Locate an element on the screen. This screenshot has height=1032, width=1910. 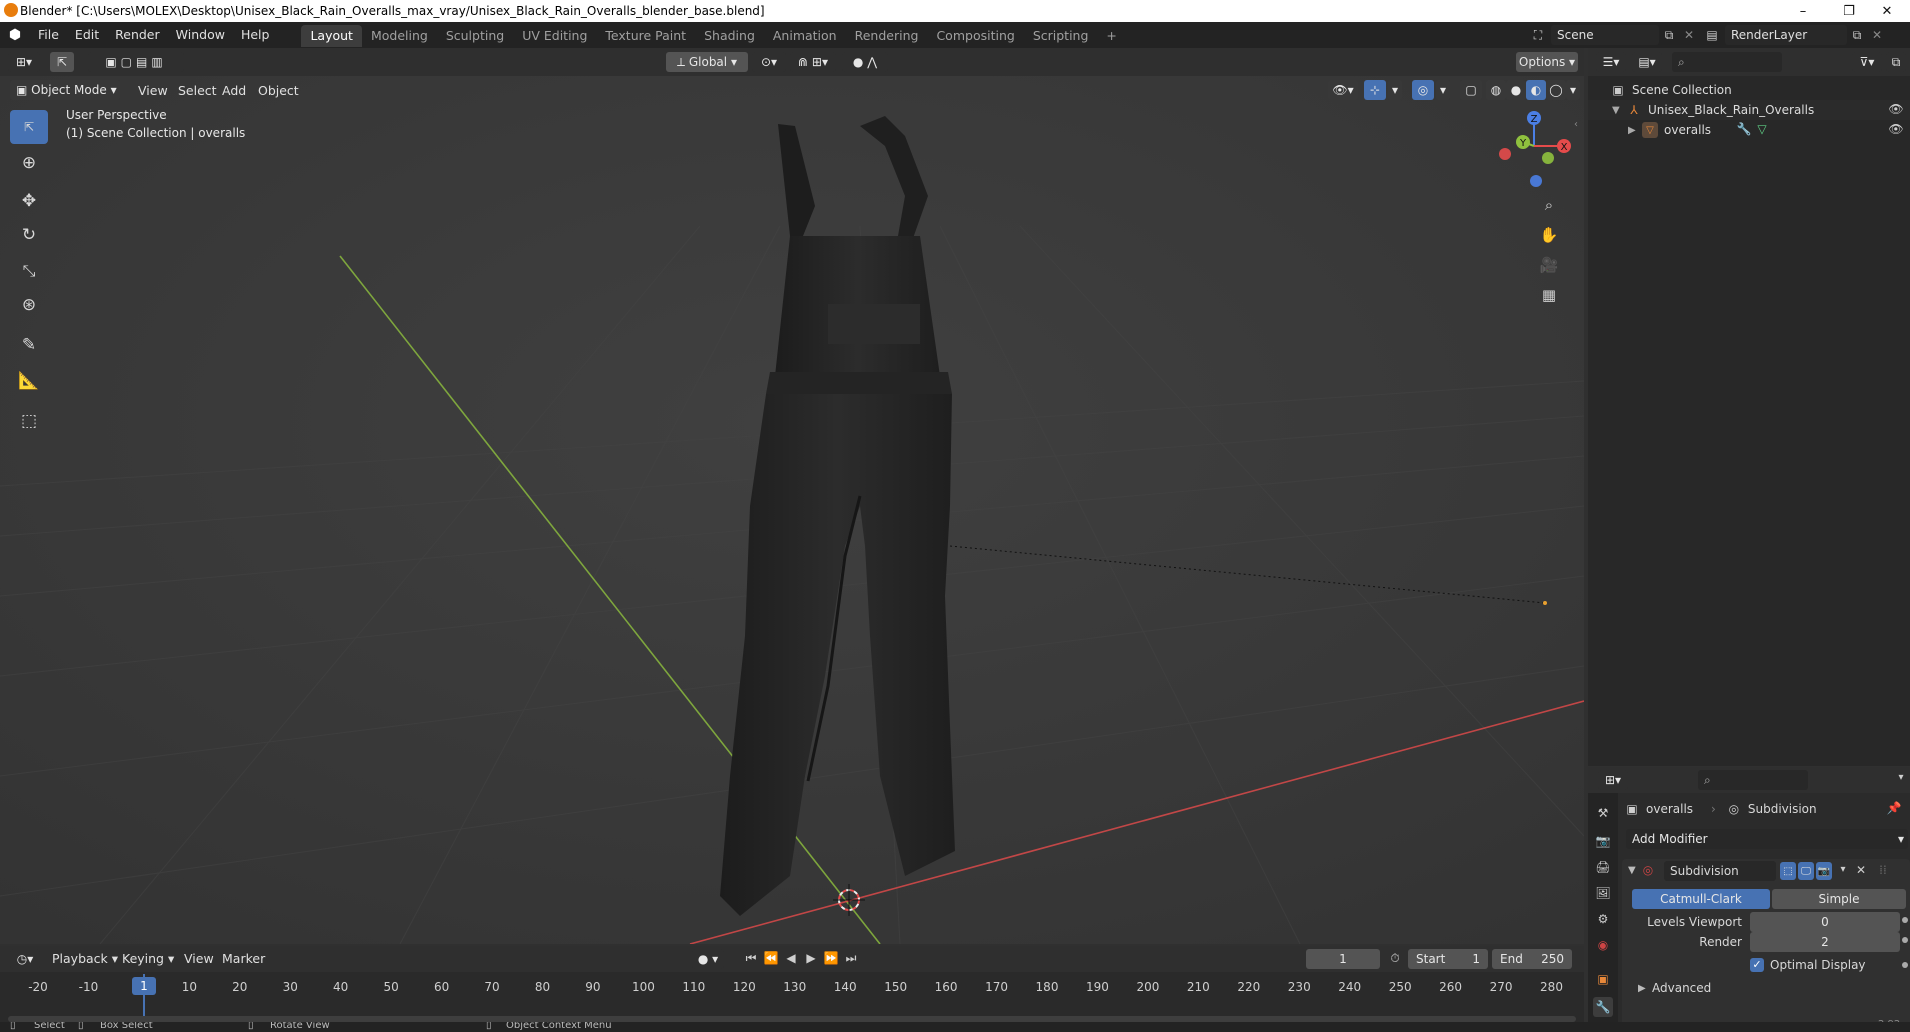
rendered-shading-icon: ◯ is located at coordinates (1556, 90).